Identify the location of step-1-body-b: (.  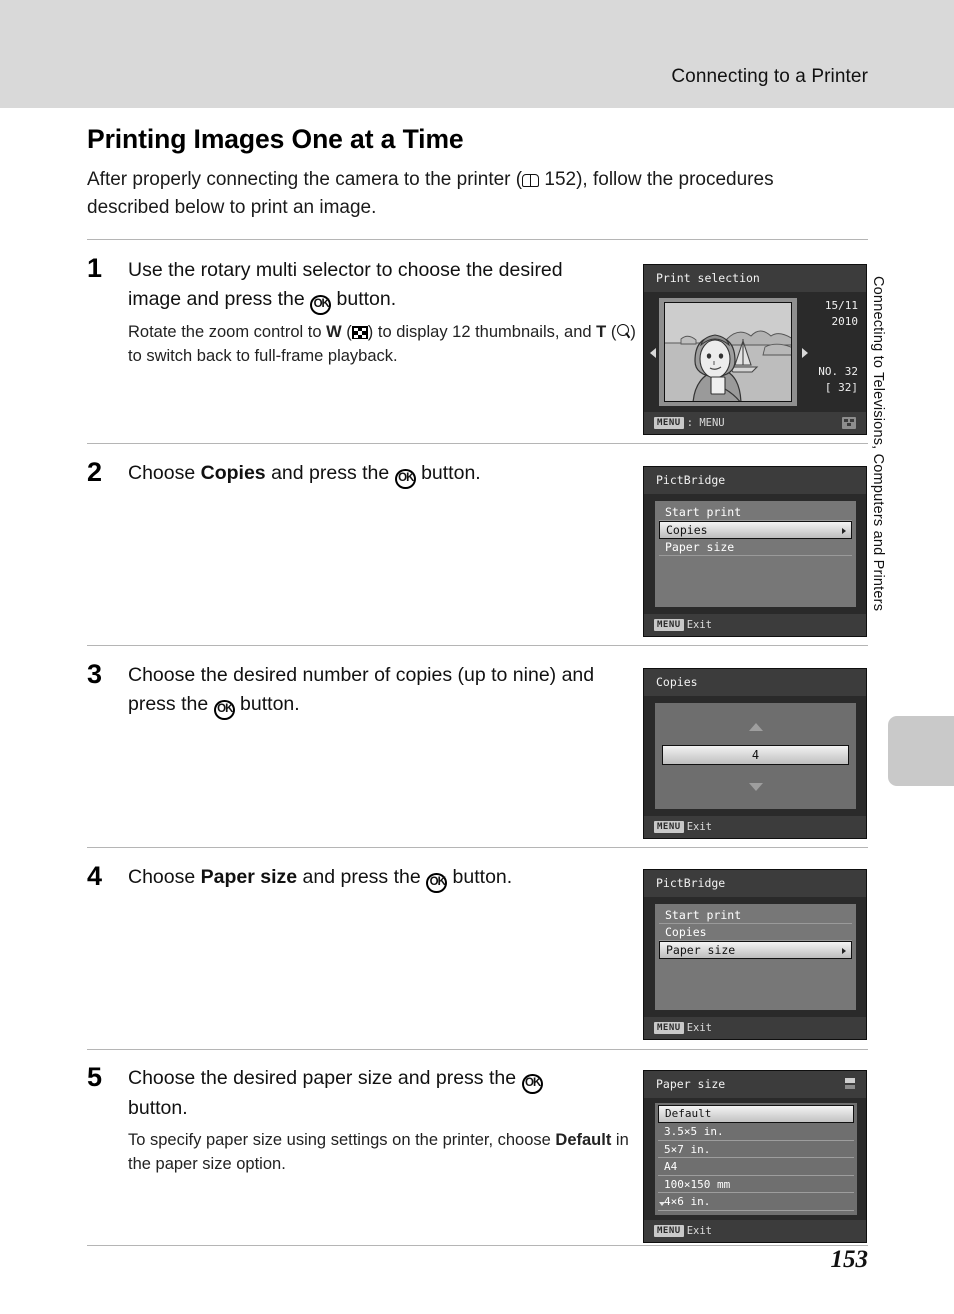
(346, 332).